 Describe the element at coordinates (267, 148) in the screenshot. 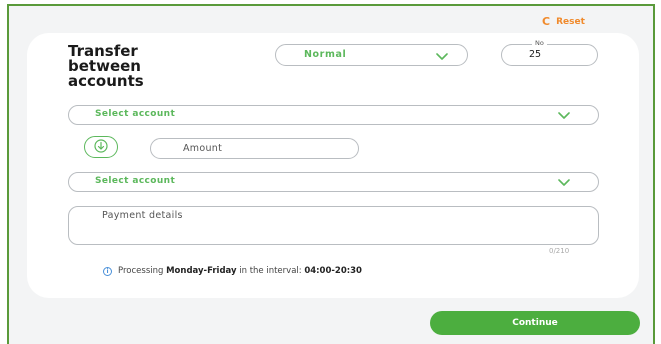

I see `amount-input` at that location.